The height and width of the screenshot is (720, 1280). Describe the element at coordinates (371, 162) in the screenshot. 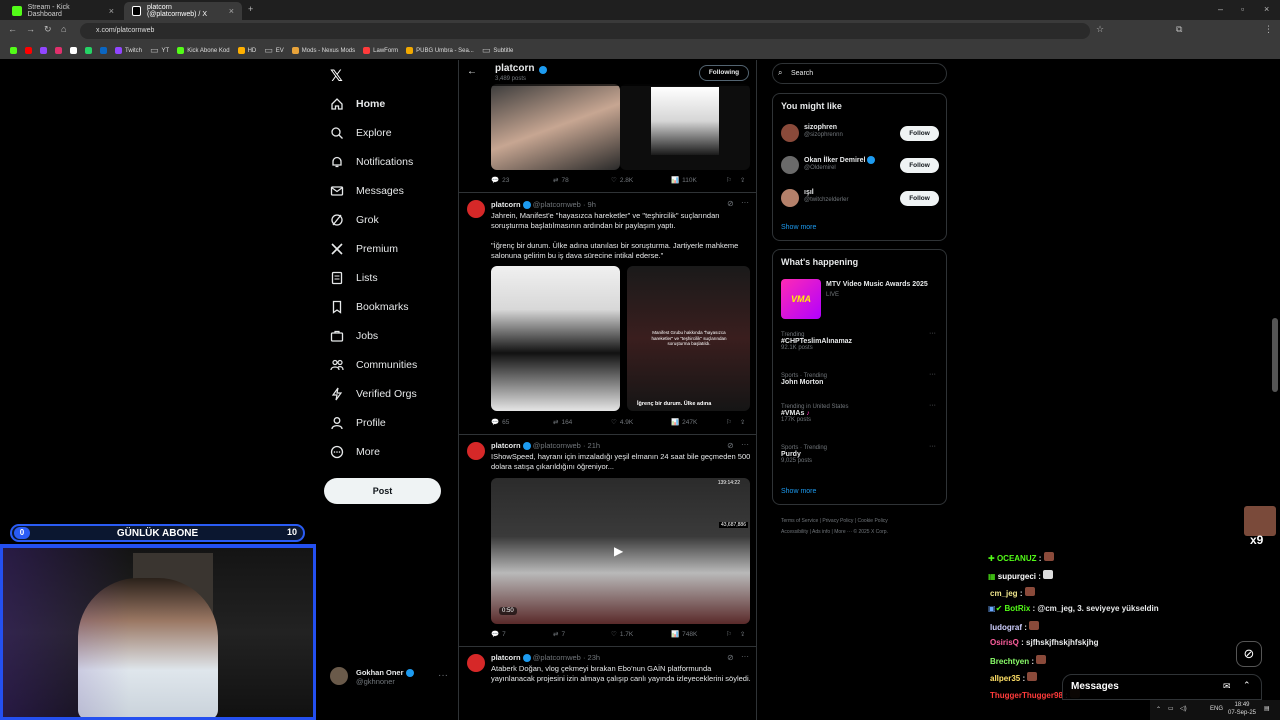

I see `nav-notifications: Notifications` at that location.